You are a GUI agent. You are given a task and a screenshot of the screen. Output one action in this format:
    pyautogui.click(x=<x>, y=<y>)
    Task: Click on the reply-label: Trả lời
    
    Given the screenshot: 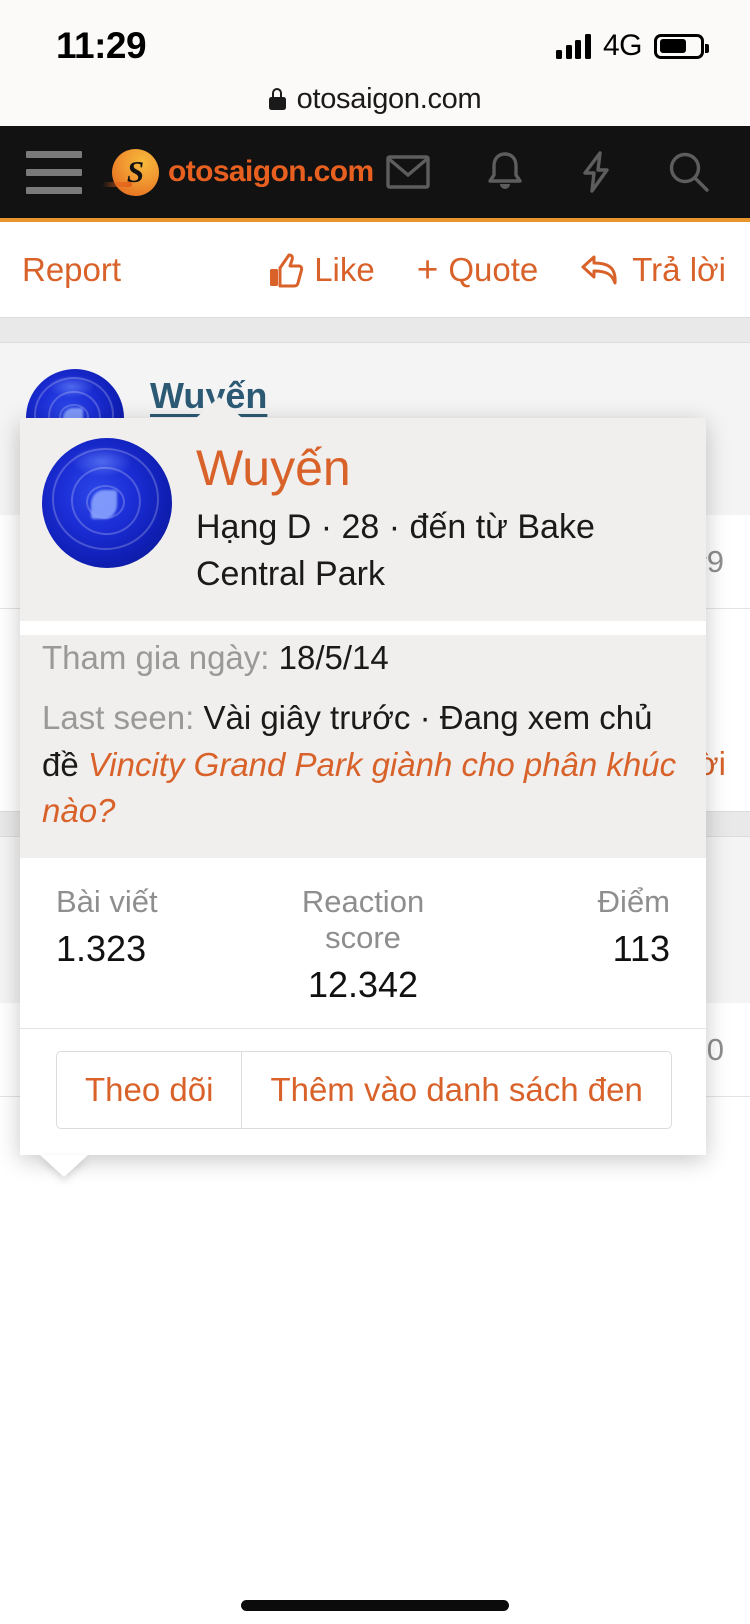 What is the action you would take?
    pyautogui.click(x=679, y=269)
    